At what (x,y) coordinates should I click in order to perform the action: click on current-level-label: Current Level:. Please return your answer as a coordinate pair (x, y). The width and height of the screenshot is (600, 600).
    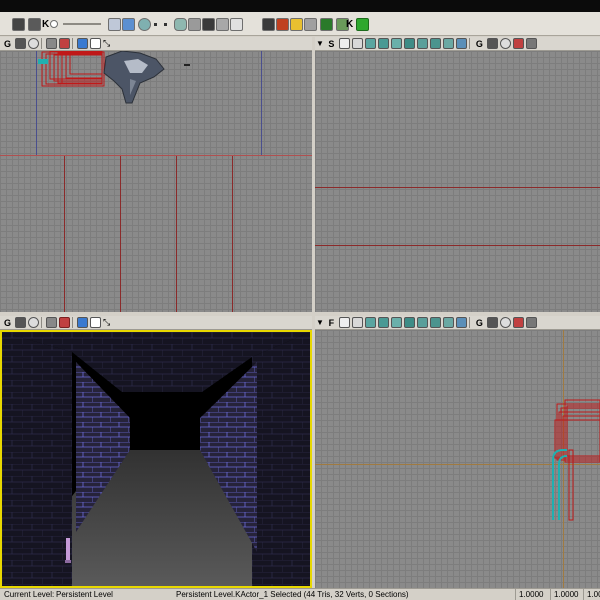
    Looking at the image, I should click on (29, 594).